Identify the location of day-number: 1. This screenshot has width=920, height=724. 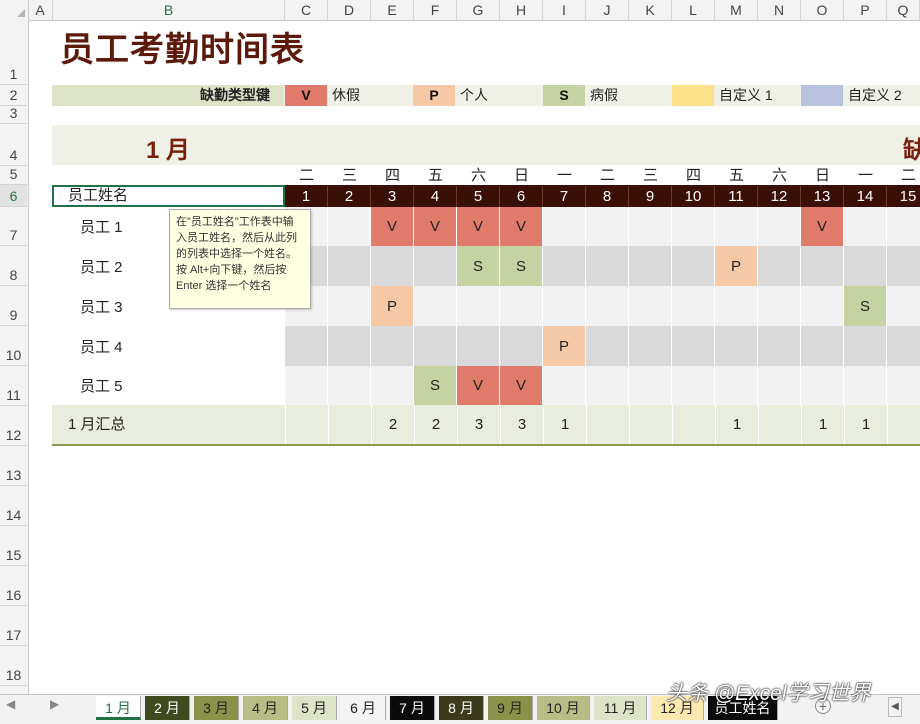
(306, 196).